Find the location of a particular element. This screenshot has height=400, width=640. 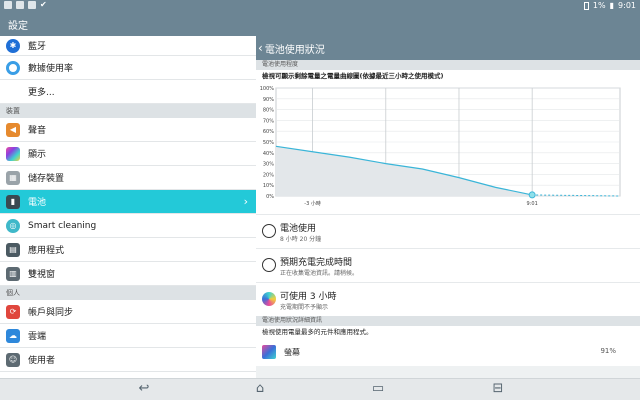

notification-icons: ✔ is located at coordinates (25, 5).